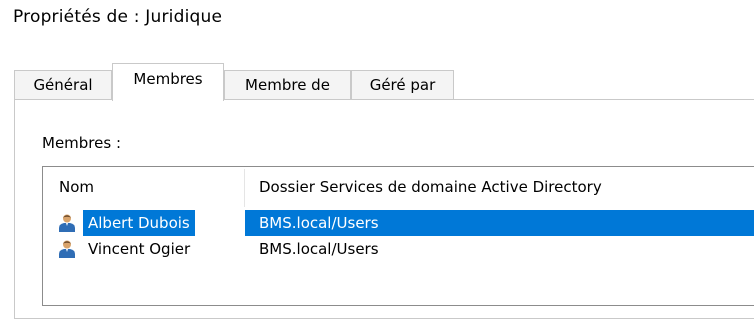 The width and height of the screenshot is (754, 319). Describe the element at coordinates (402, 85) in the screenshot. I see `tab-managed-by: Géré par` at that location.